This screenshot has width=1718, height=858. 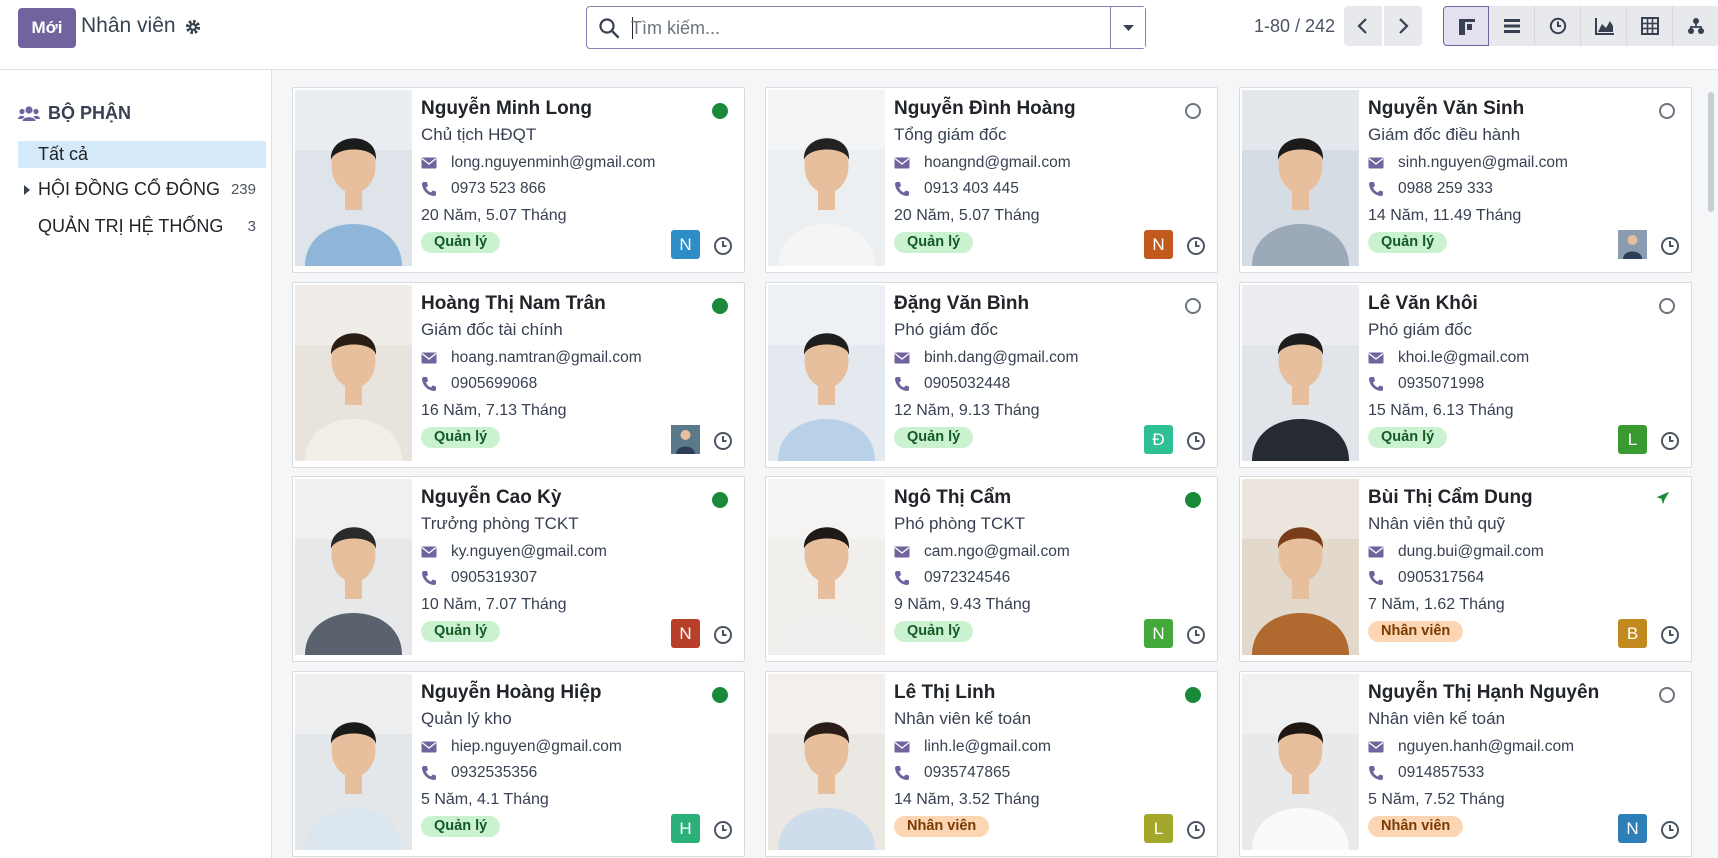 I want to click on employee-job-title: Phó phòng TCKT, so click(x=960, y=523).